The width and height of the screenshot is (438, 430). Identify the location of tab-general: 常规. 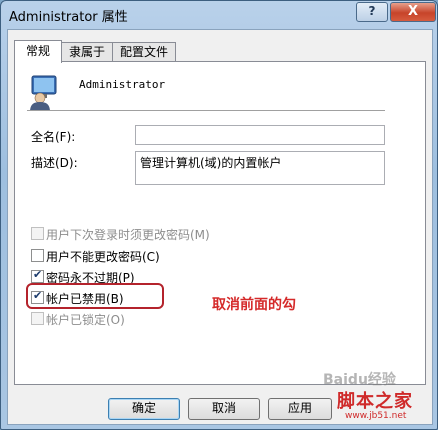
(38, 51).